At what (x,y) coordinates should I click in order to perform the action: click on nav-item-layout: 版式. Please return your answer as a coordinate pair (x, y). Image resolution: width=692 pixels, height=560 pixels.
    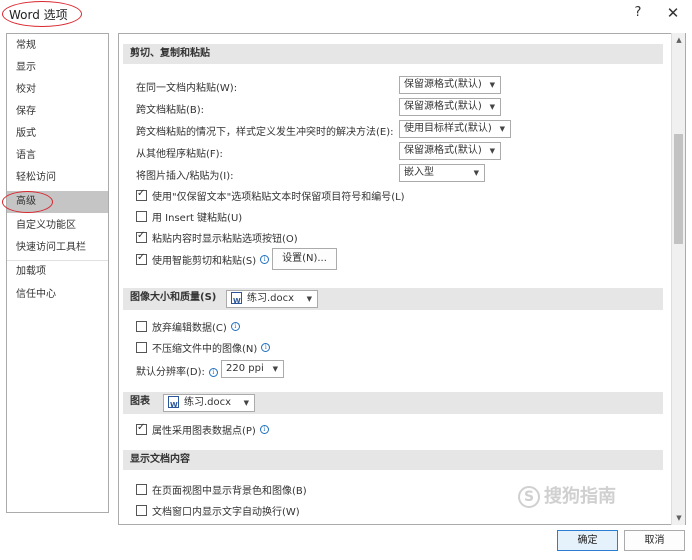
    Looking at the image, I should click on (57, 134).